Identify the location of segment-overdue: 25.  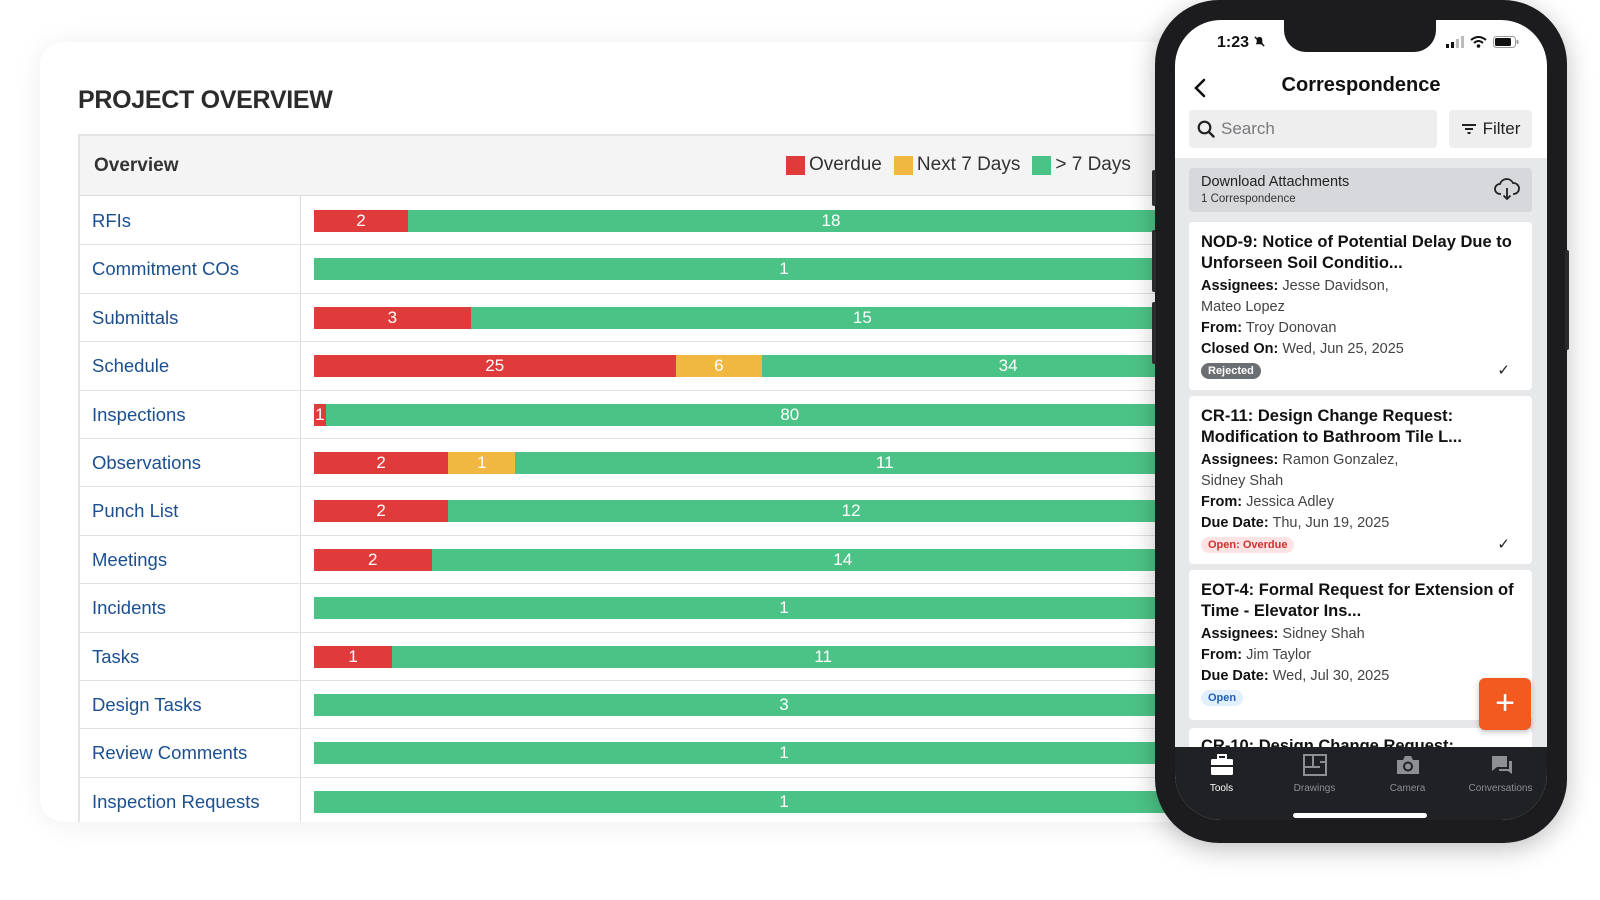
(495, 366).